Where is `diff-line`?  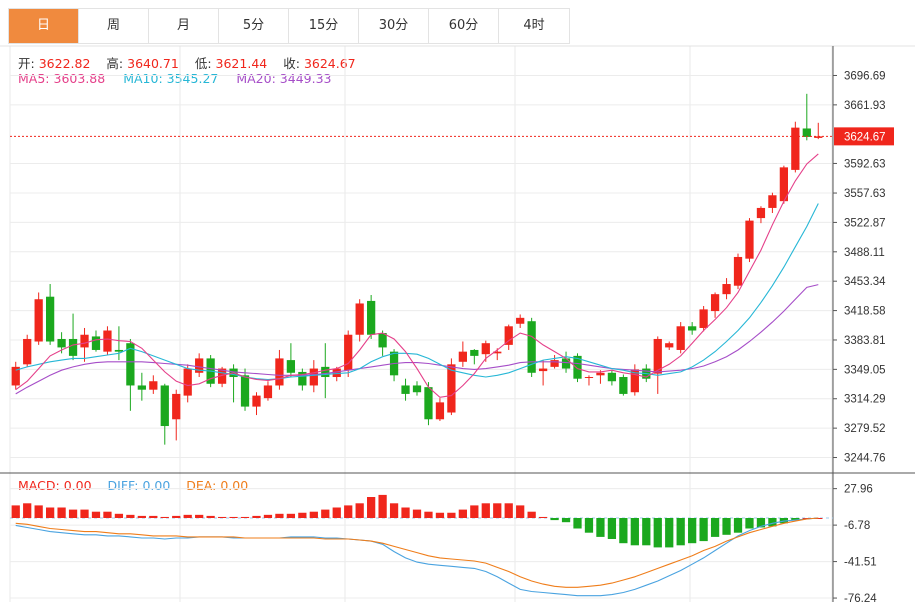
diff-line is located at coordinates (417, 557).